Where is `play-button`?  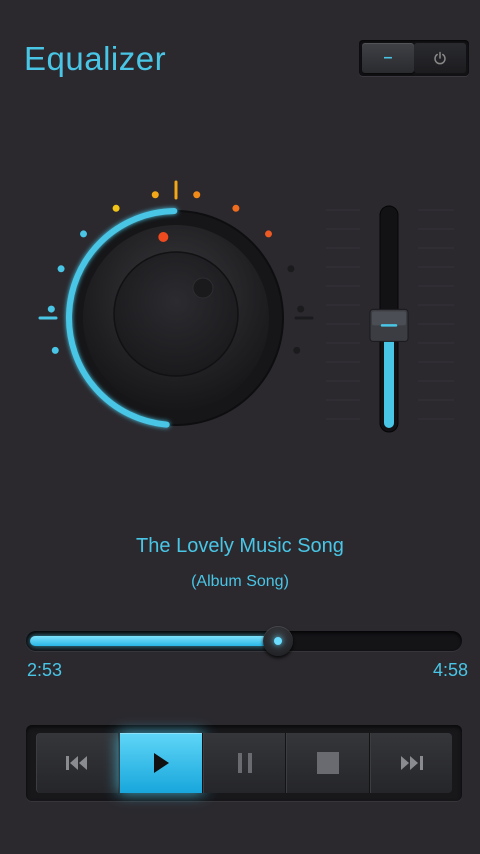 play-button is located at coordinates (161, 763).